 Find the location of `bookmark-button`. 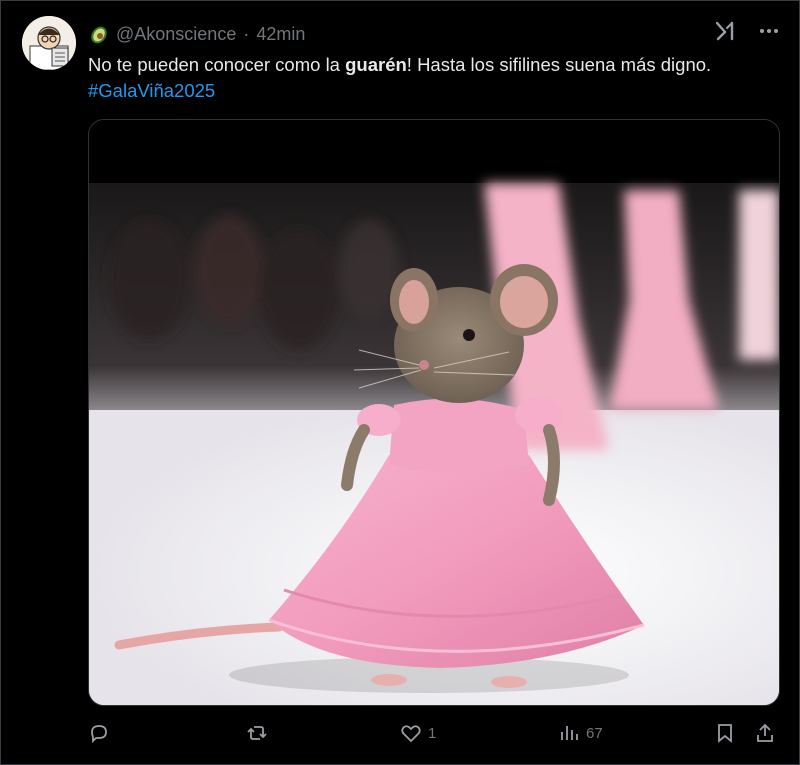

bookmark-button is located at coordinates (725, 733).